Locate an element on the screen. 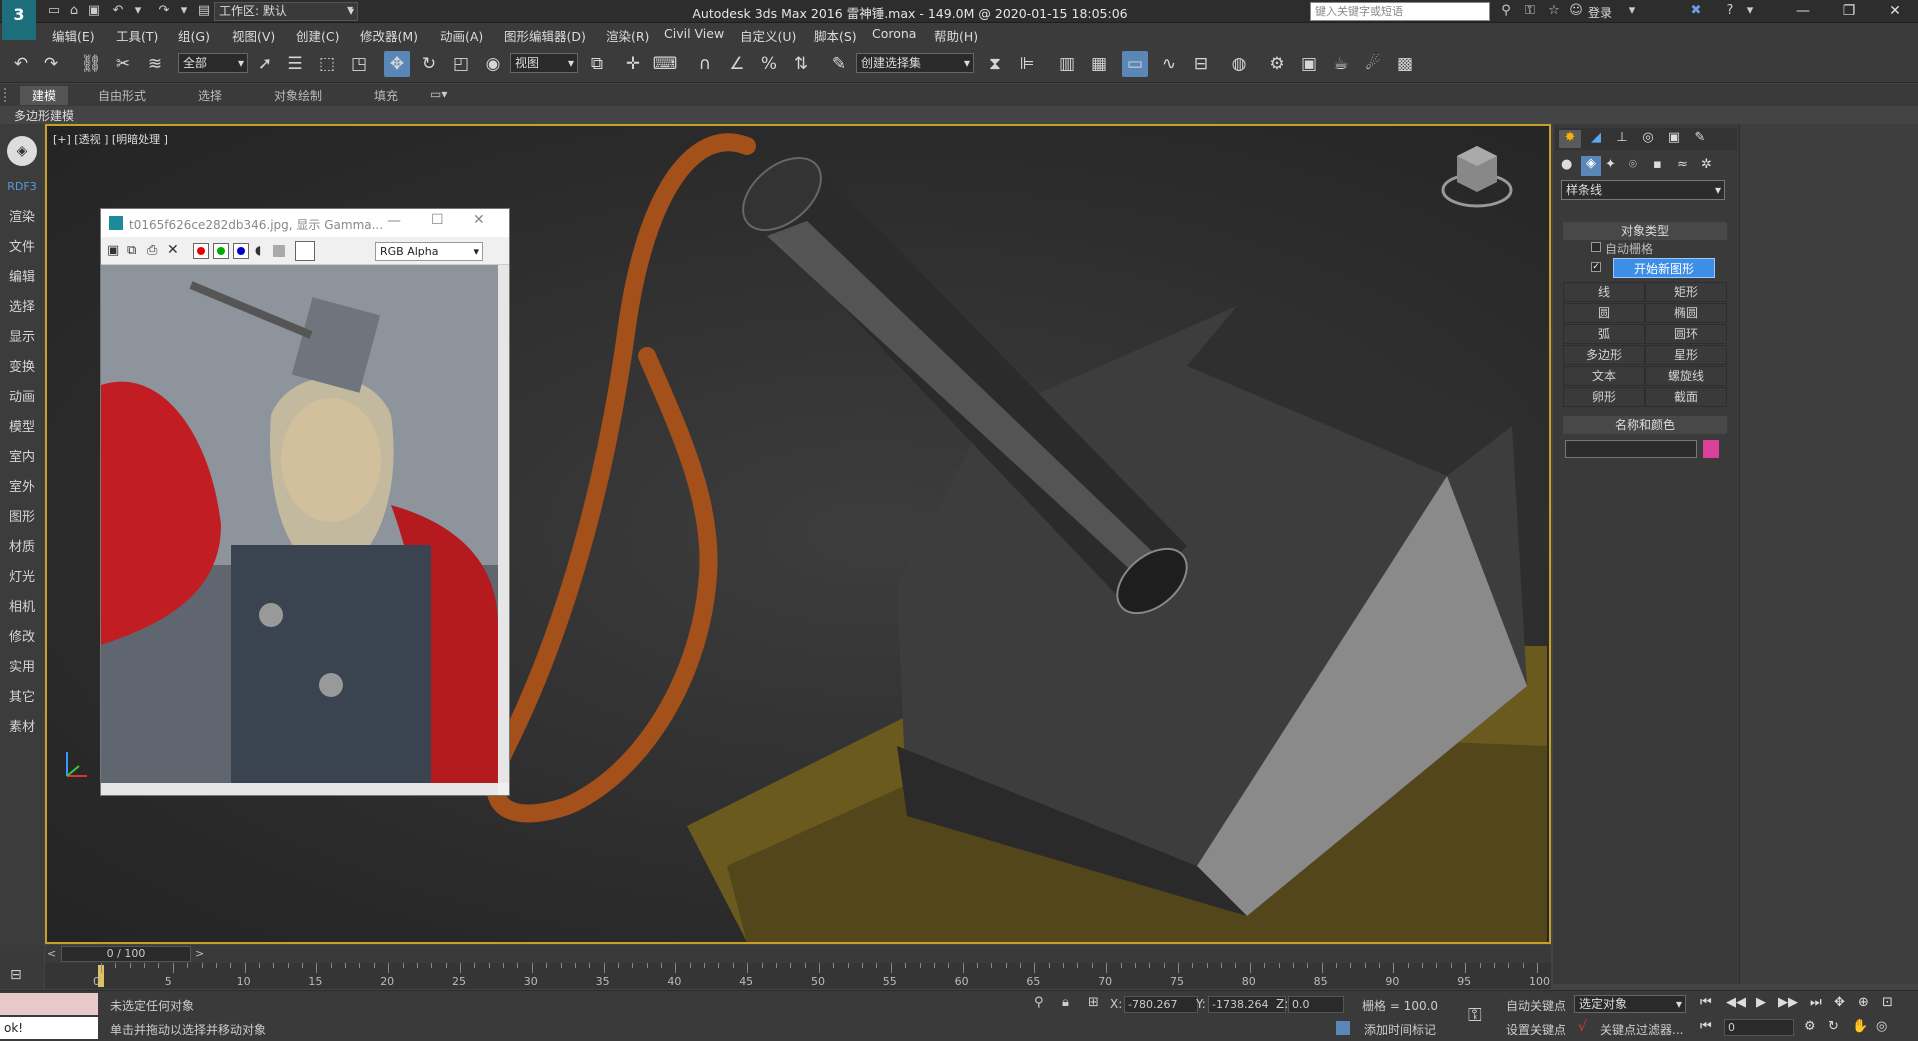  rect-selection-icon: ⬚ is located at coordinates (327, 64).